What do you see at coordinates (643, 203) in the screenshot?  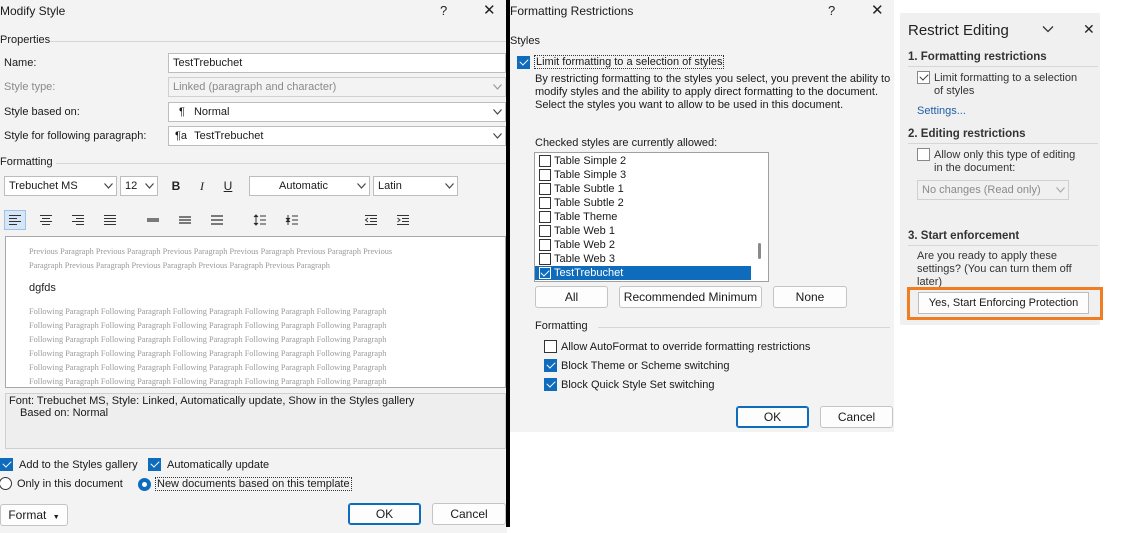 I see `list-item: Table Subtle 2` at bounding box center [643, 203].